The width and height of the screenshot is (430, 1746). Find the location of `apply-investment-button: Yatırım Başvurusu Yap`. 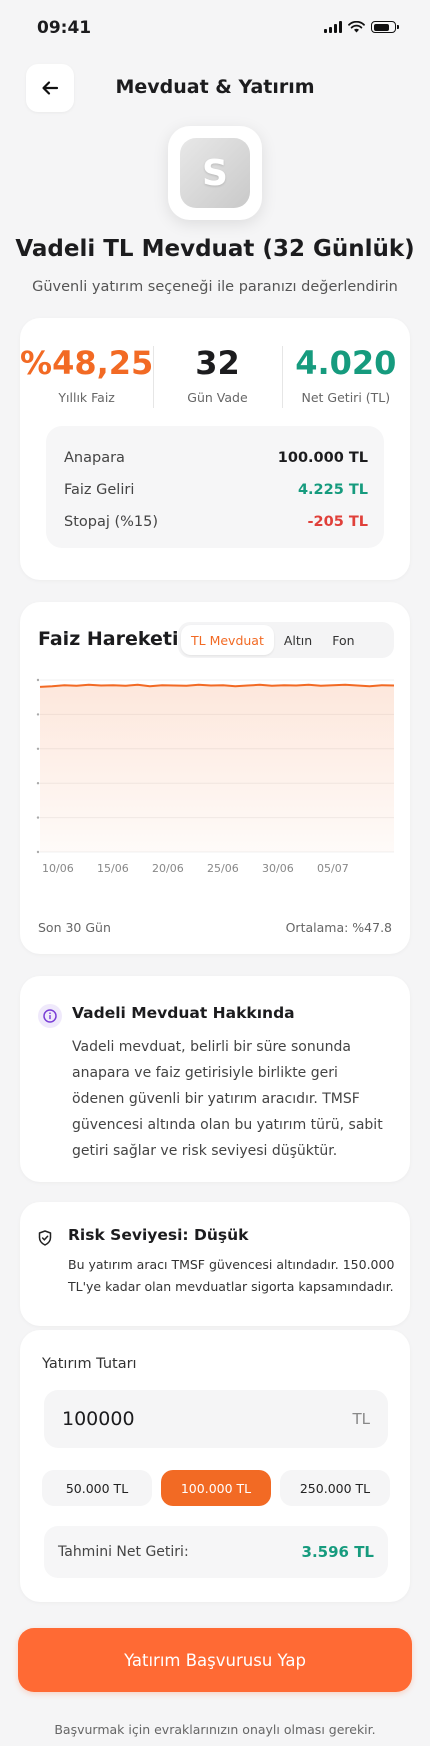

apply-investment-button: Yatırım Başvurusu Yap is located at coordinates (215, 1660).